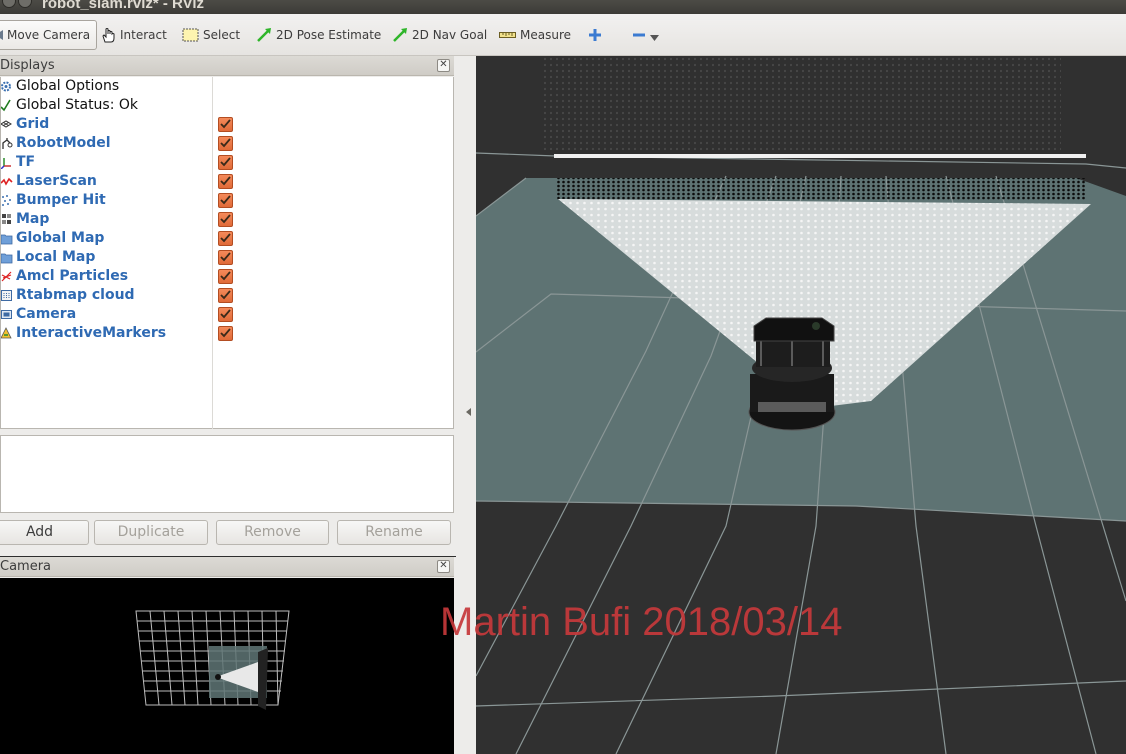 The width and height of the screenshot is (1126, 754). I want to click on laser-icon, so click(7, 181).